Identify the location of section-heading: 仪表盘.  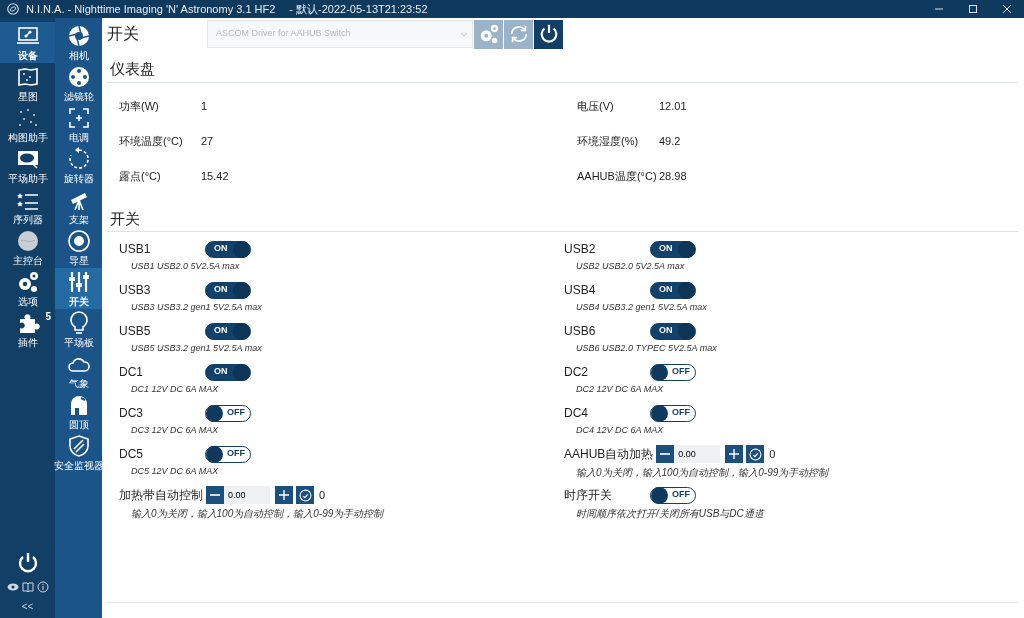
(562, 67).